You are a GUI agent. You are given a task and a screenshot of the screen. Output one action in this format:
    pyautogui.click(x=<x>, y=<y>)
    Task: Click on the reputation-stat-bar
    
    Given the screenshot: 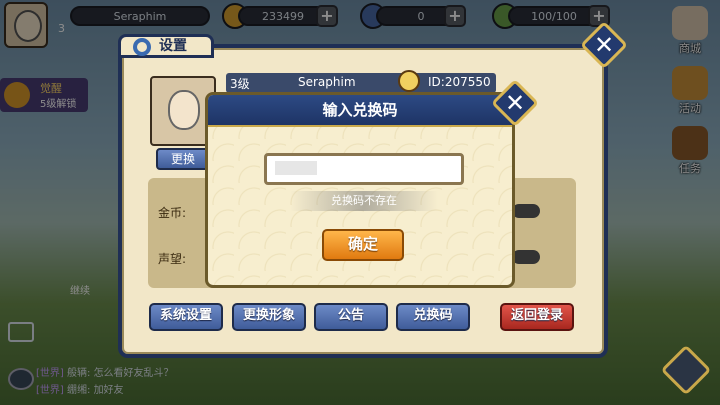 What is the action you would take?
    pyautogui.click(x=526, y=257)
    